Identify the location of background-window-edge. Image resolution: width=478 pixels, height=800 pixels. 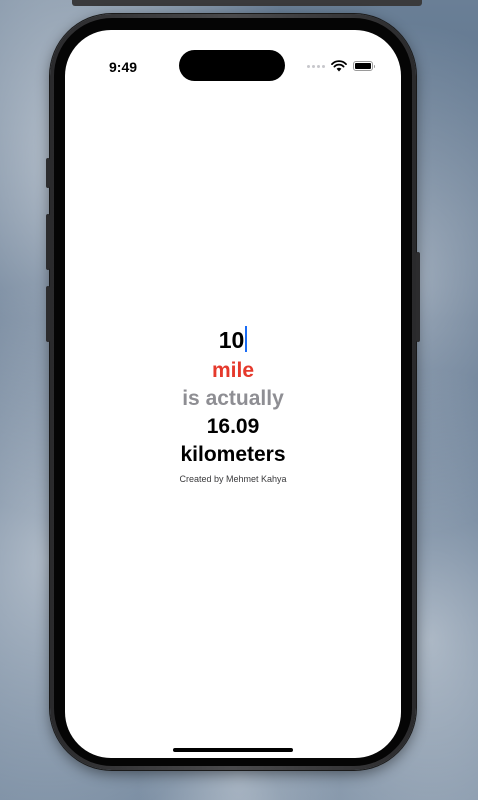
(247, 3).